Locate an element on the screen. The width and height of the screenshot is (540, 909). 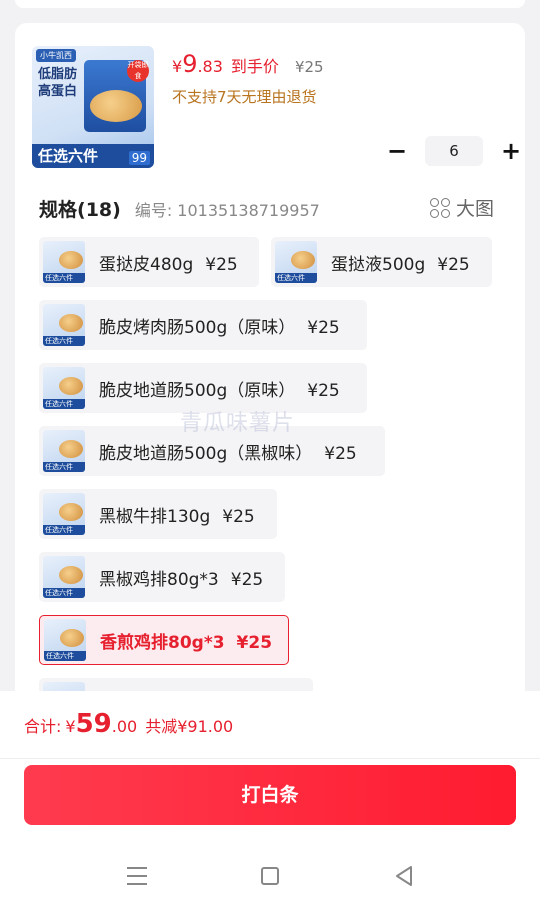
spec-title: 规格 is located at coordinates (58, 210).